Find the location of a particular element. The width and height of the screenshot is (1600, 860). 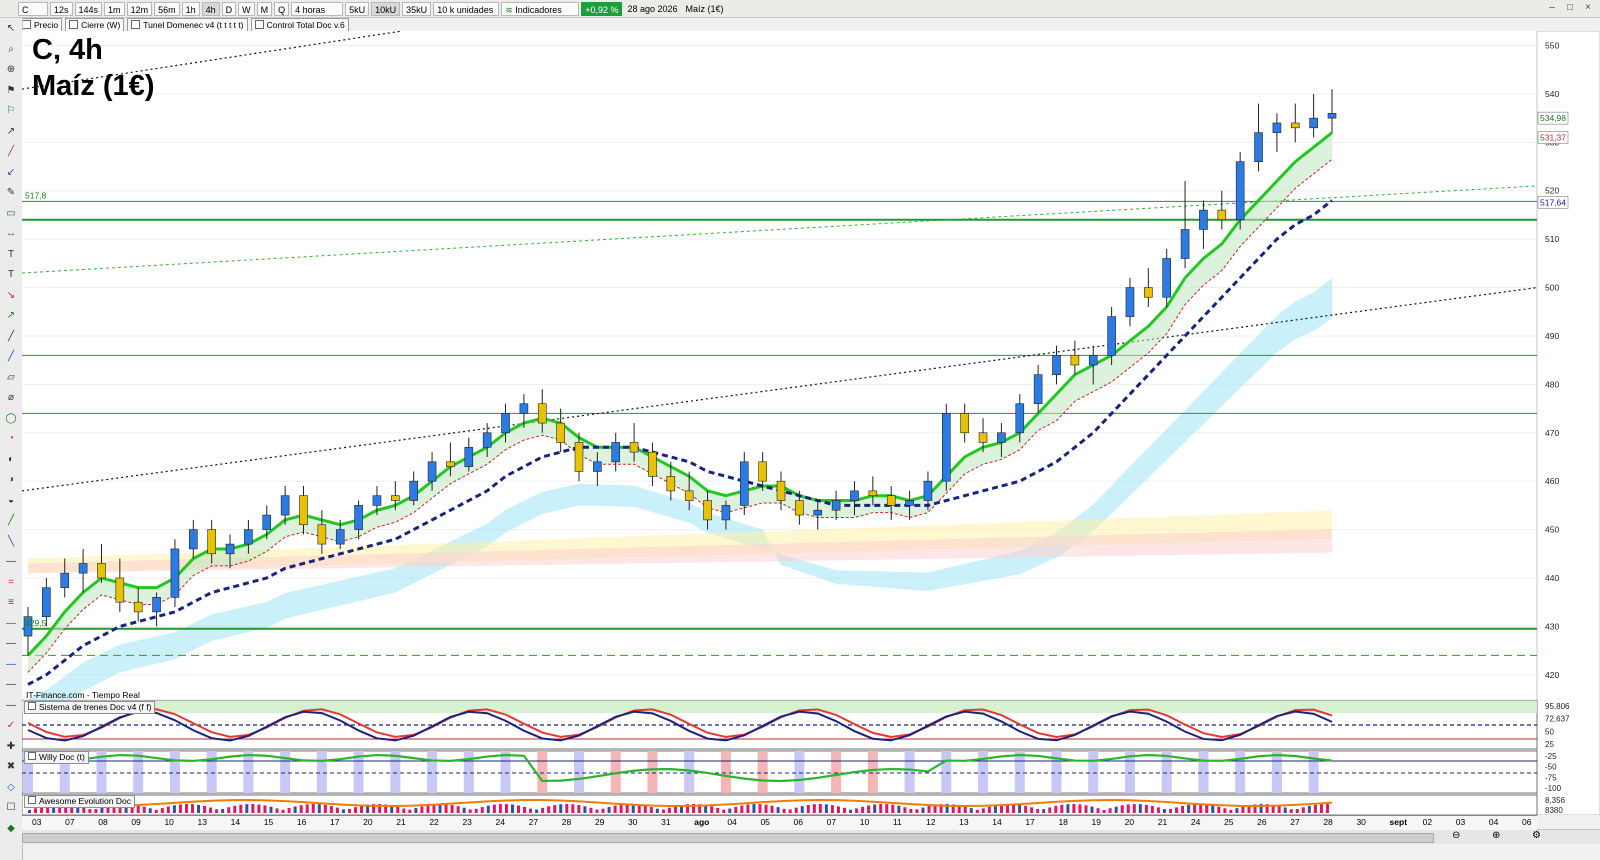

drawing-tool-15-icon: ╱ is located at coordinates (11, 337).